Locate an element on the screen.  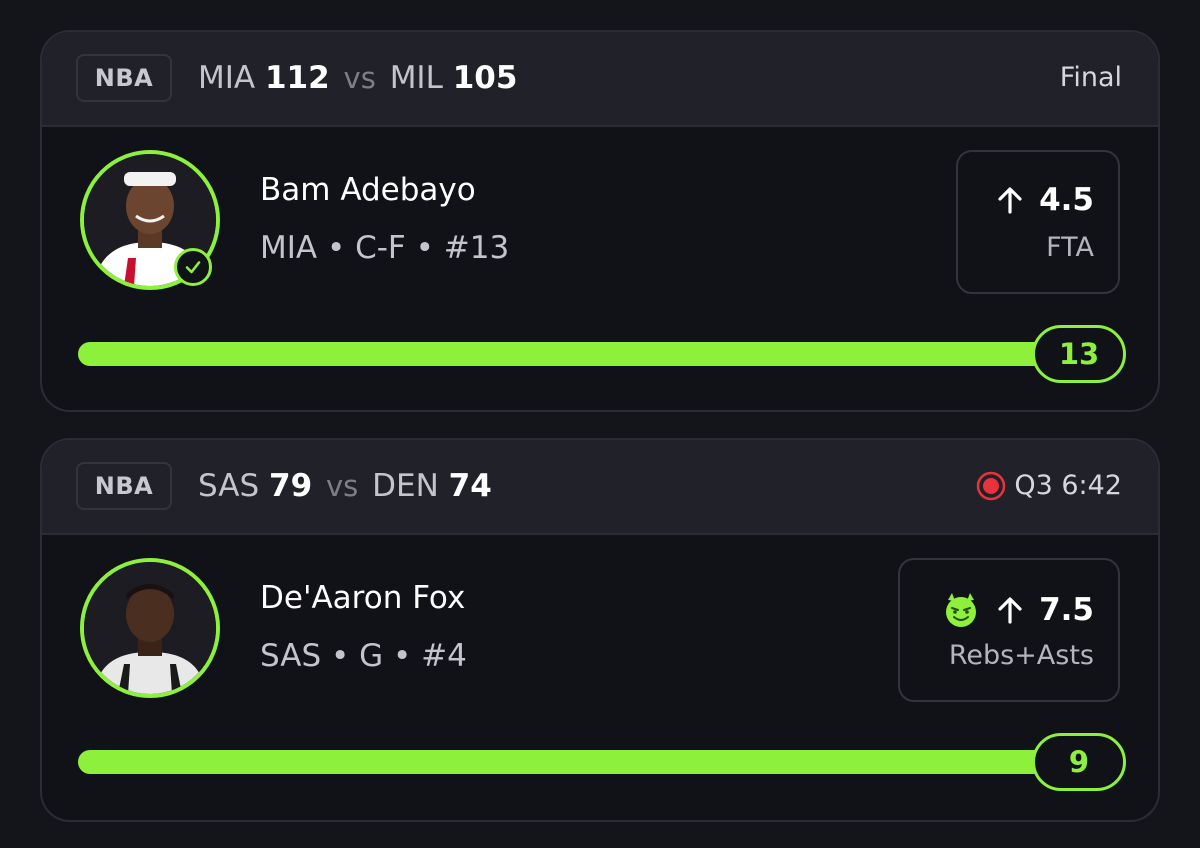
game-status-text: Q3 6:42 is located at coordinates (1068, 485).